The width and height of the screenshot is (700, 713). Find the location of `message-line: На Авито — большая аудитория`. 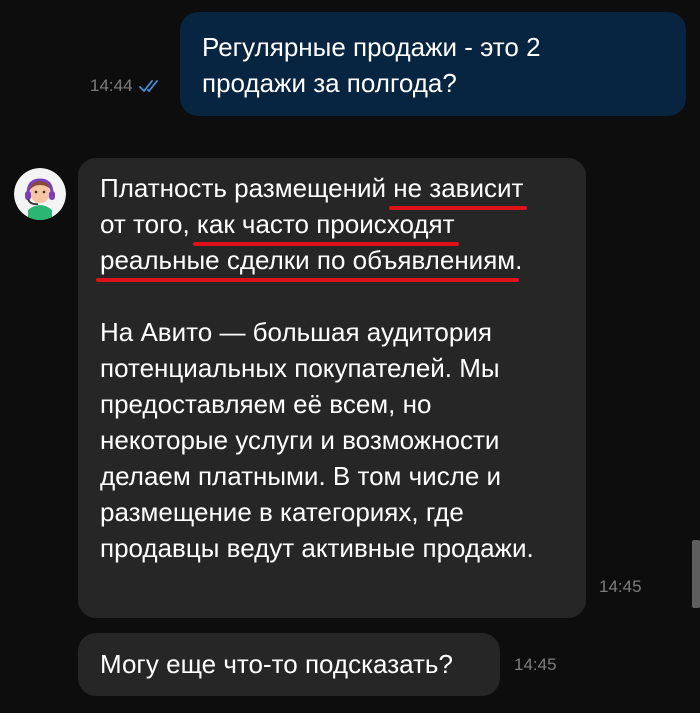

message-line: На Авито — большая аудитория is located at coordinates (296, 332).